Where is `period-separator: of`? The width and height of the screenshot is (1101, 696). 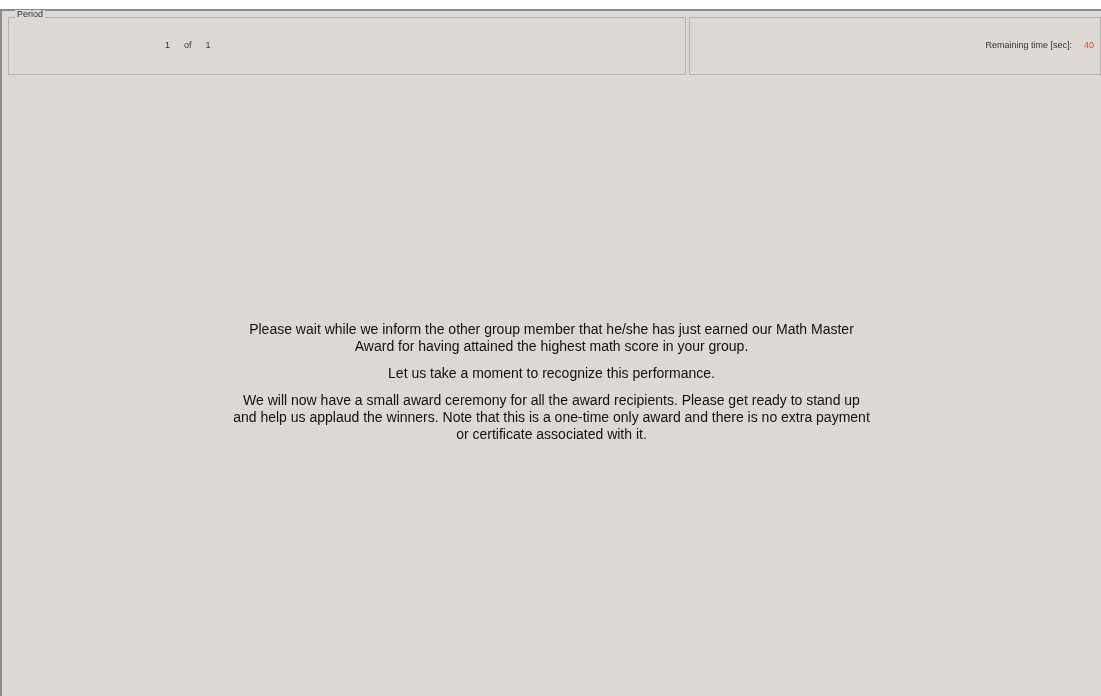 period-separator: of is located at coordinates (188, 46).